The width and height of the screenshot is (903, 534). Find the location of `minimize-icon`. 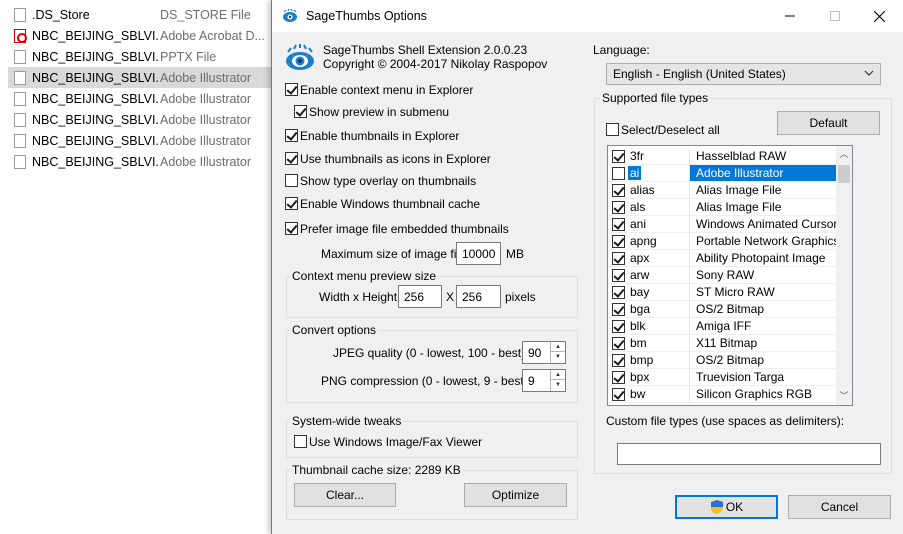

minimize-icon is located at coordinates (790, 16).